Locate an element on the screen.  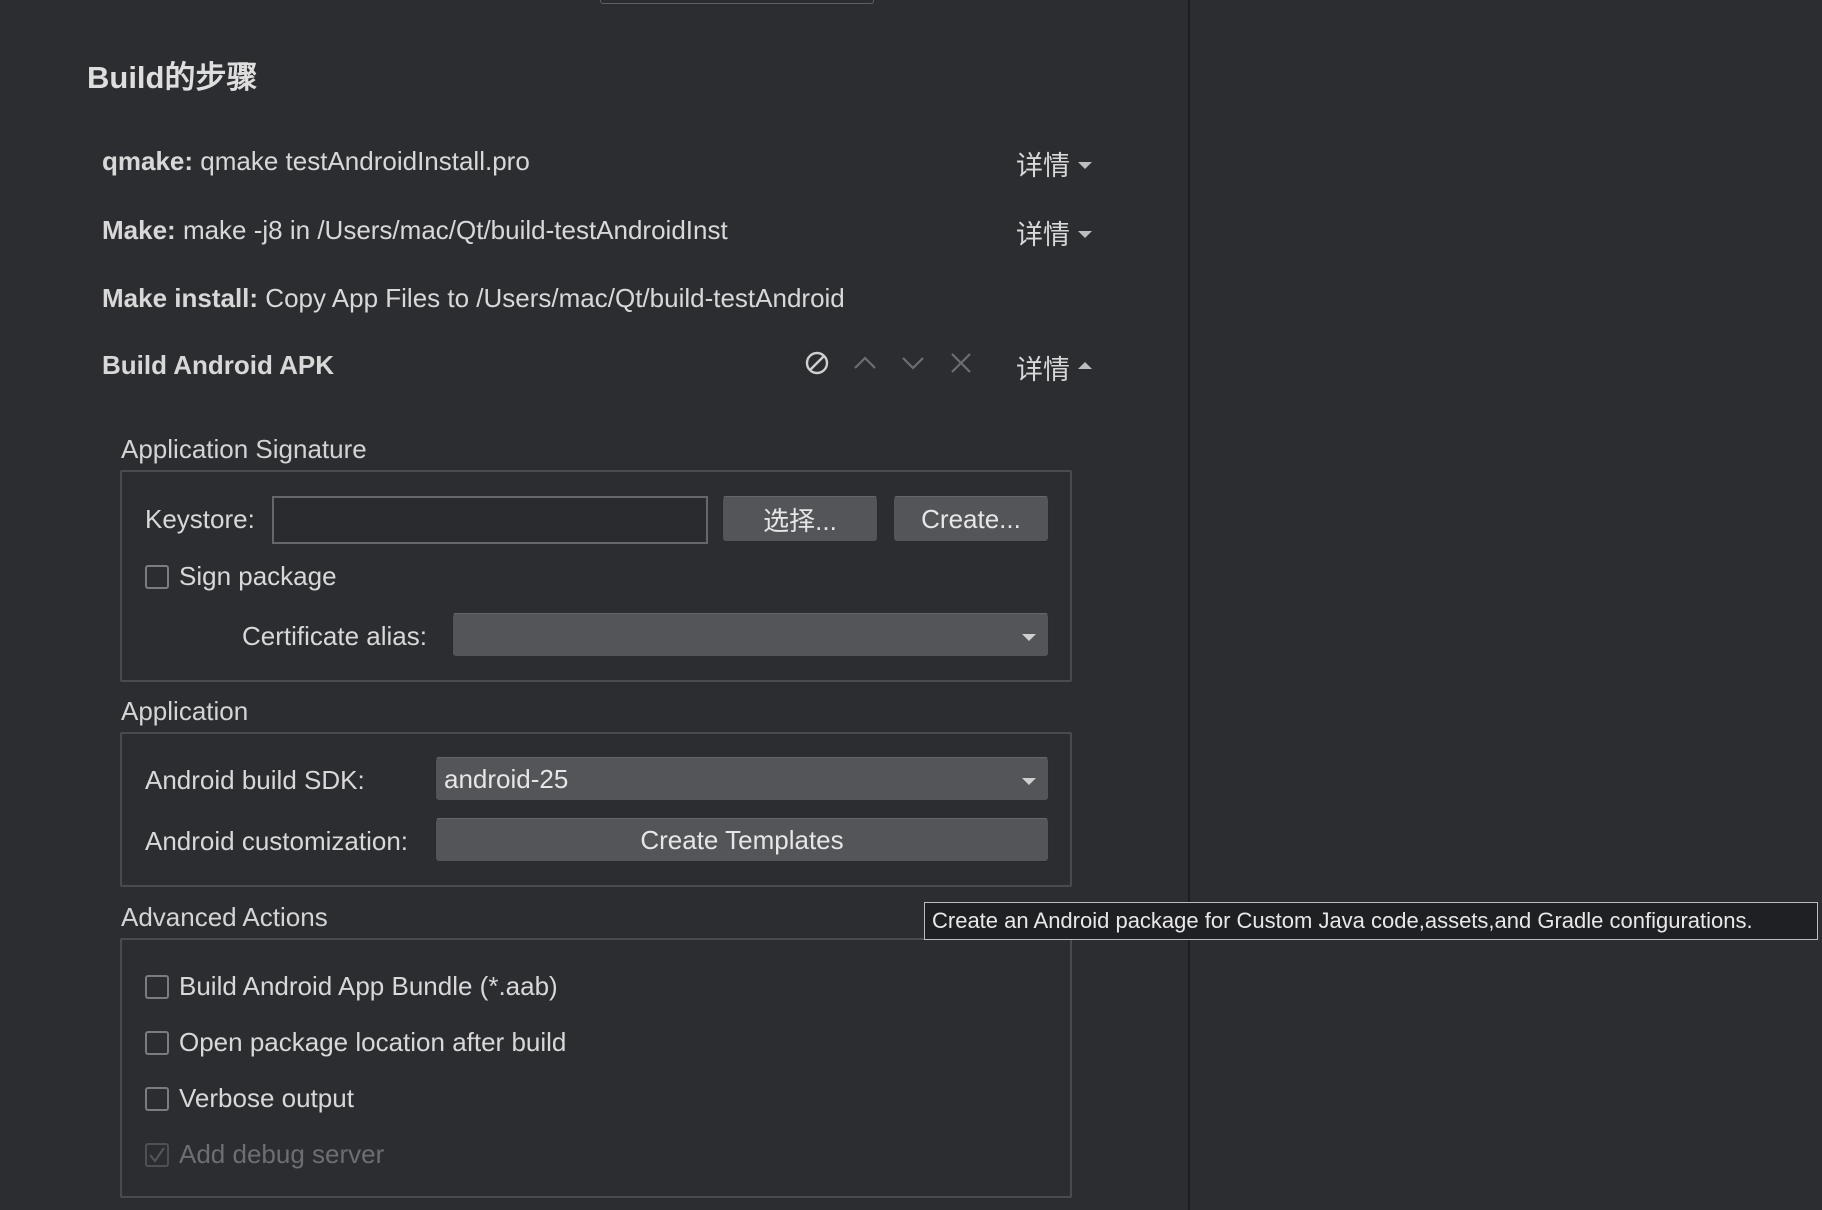
chevron-up-icon is located at coordinates (1085, 365).